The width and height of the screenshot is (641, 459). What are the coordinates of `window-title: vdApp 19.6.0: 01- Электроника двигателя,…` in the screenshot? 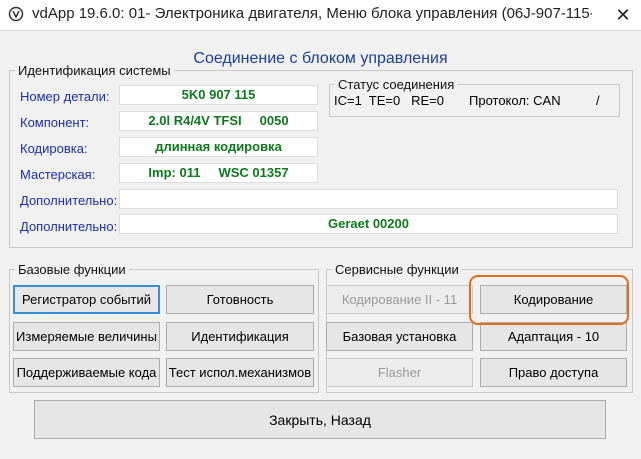 It's located at (312, 13).